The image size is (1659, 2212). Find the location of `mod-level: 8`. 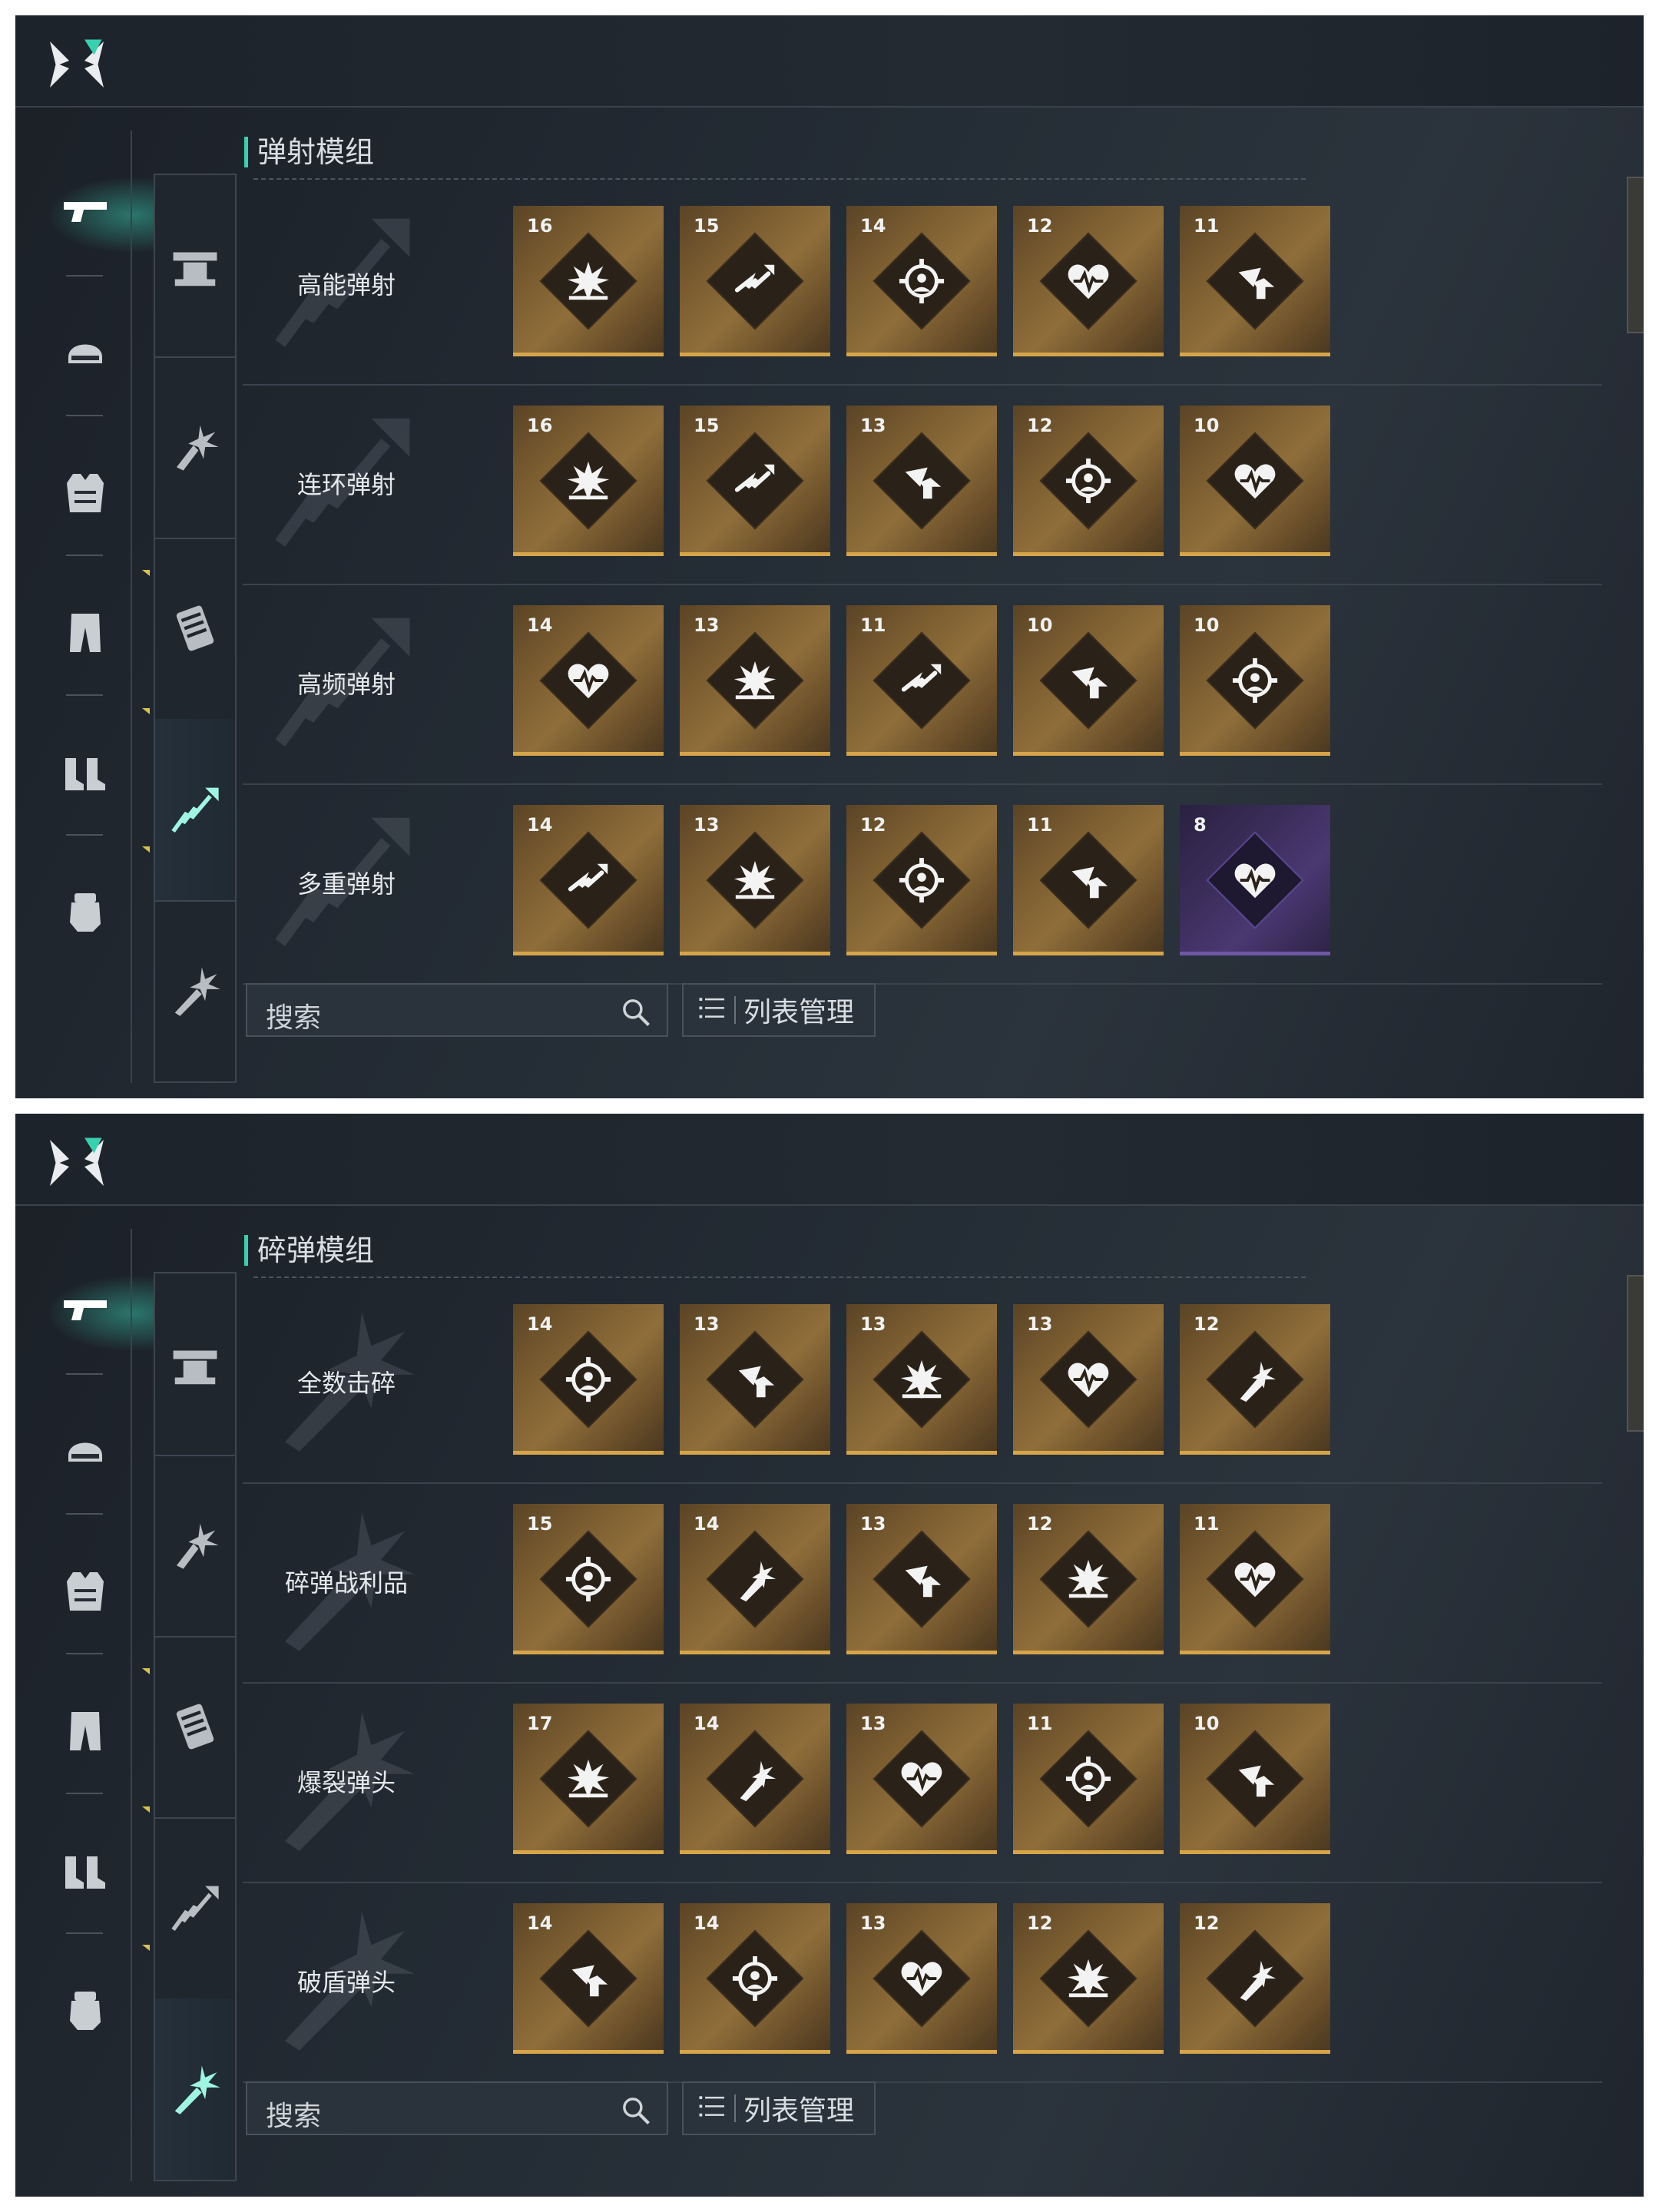

mod-level: 8 is located at coordinates (1200, 825).